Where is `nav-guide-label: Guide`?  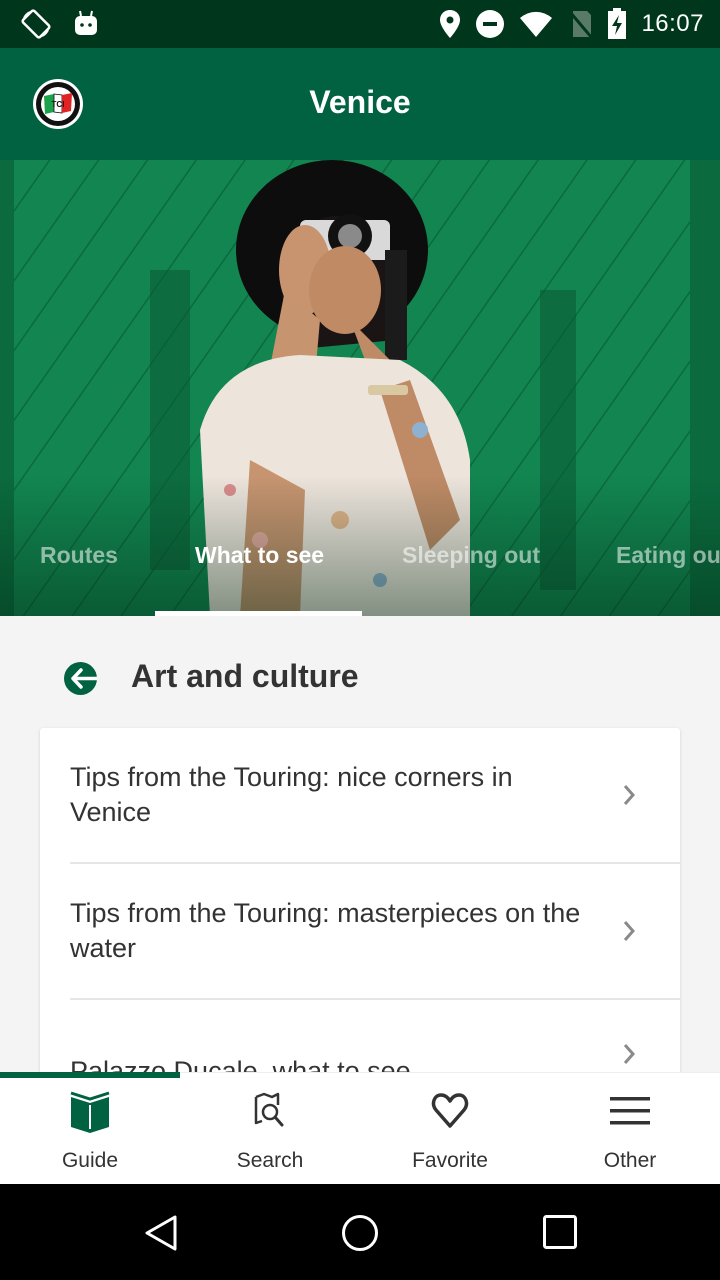
nav-guide-label: Guide is located at coordinates (90, 1160).